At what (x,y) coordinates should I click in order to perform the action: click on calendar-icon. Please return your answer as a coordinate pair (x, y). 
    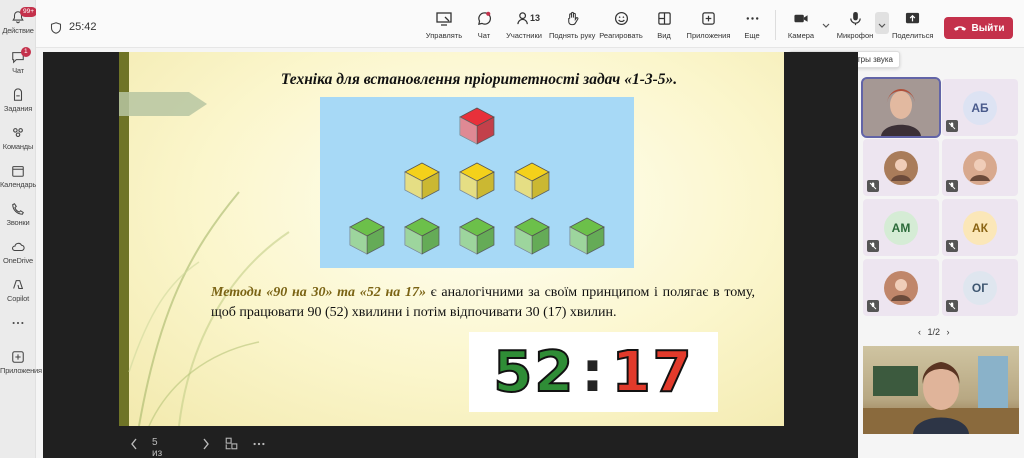
    Looking at the image, I should click on (18, 171).